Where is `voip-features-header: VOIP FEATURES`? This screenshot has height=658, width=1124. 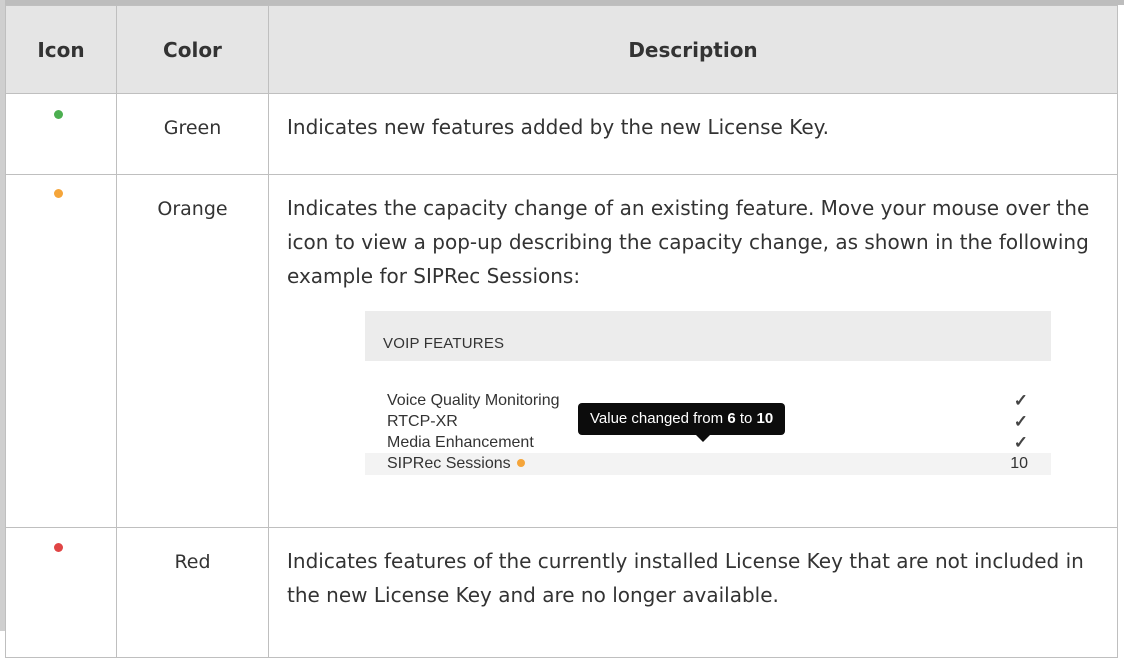
voip-features-header: VOIP FEATURES is located at coordinates (708, 336).